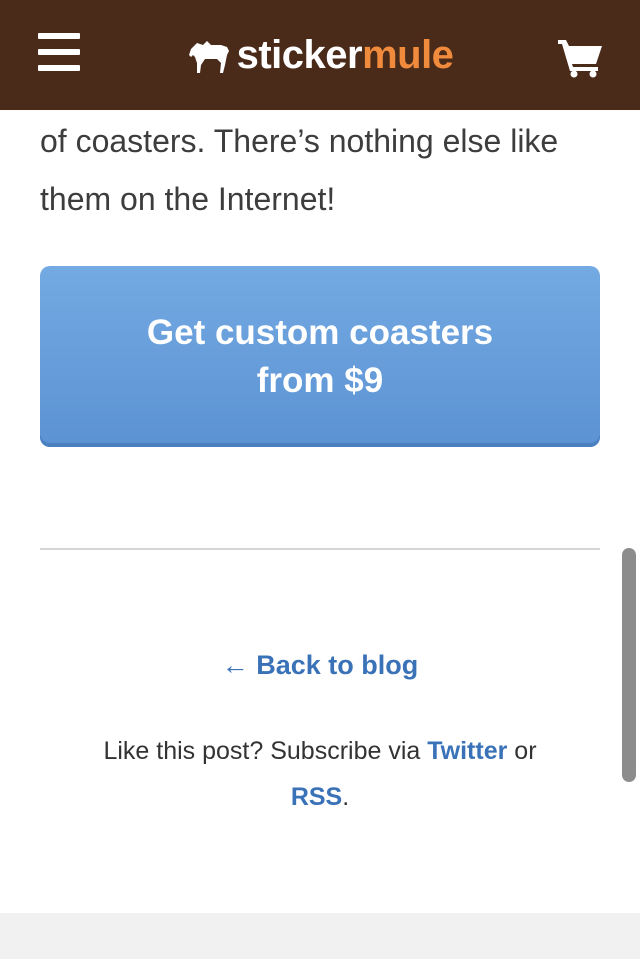 This screenshot has height=959, width=640. What do you see at coordinates (316, 797) in the screenshot?
I see `rss-link: RSS` at bounding box center [316, 797].